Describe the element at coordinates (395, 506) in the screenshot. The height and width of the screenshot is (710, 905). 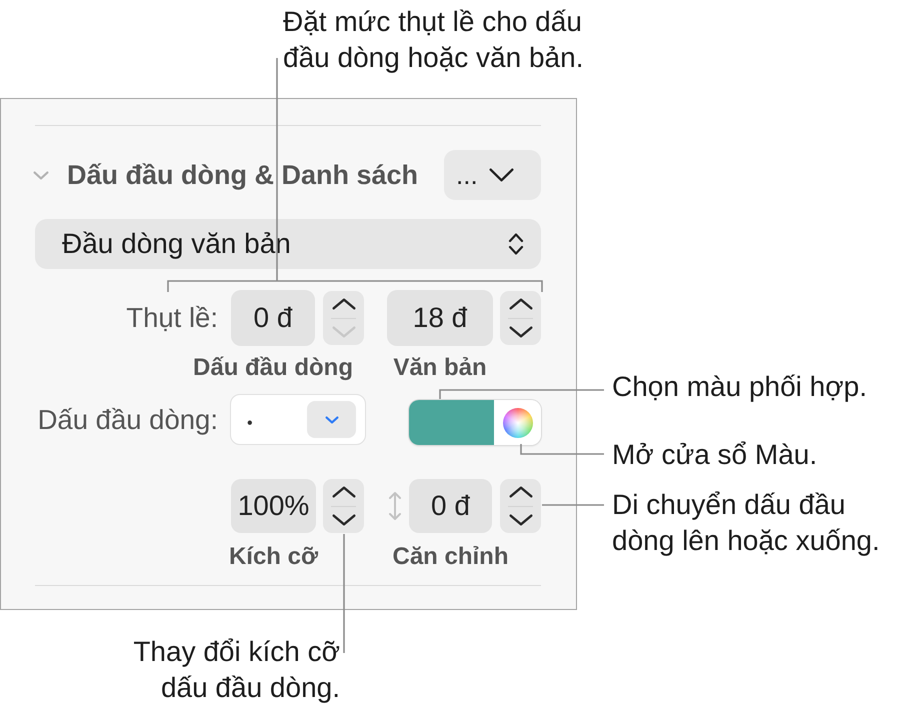
I see `vertical-arrows-icon` at that location.